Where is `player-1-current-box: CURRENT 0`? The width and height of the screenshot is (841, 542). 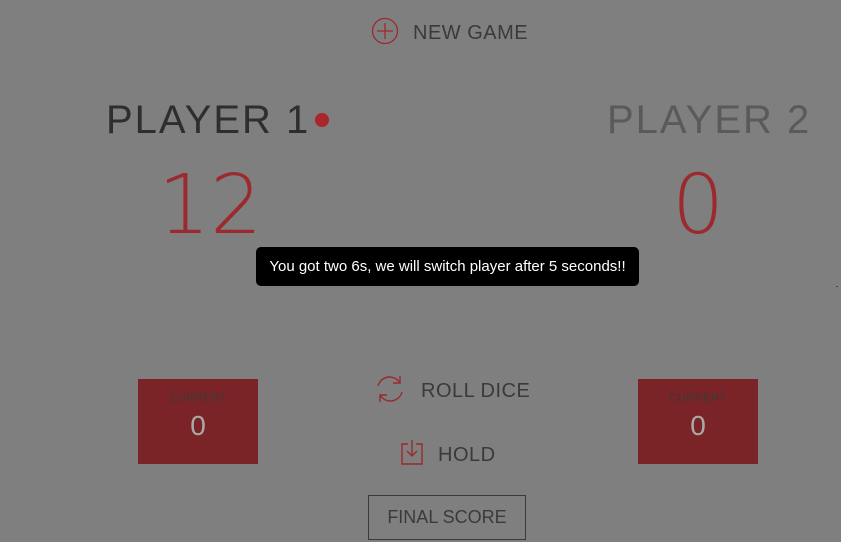
player-1-current-box: CURRENT 0 is located at coordinates (198, 421).